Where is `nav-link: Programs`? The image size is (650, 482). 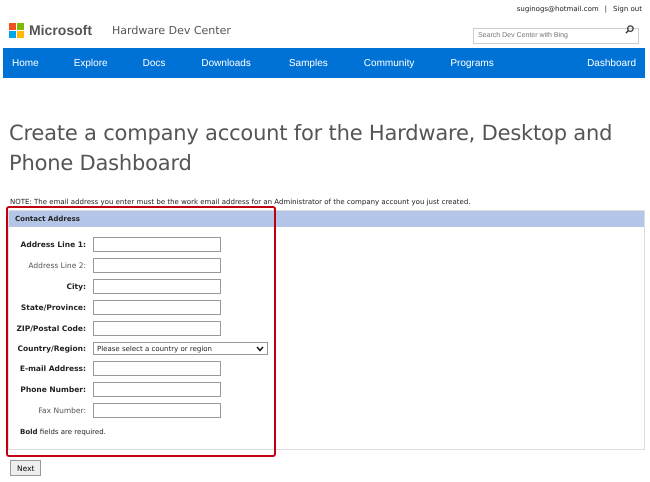 nav-link: Programs is located at coordinates (472, 63).